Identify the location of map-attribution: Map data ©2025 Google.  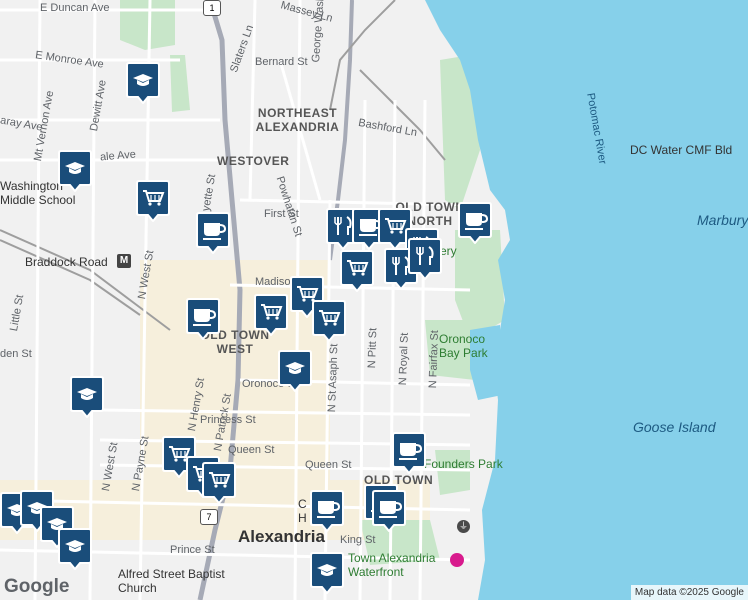
(689, 592).